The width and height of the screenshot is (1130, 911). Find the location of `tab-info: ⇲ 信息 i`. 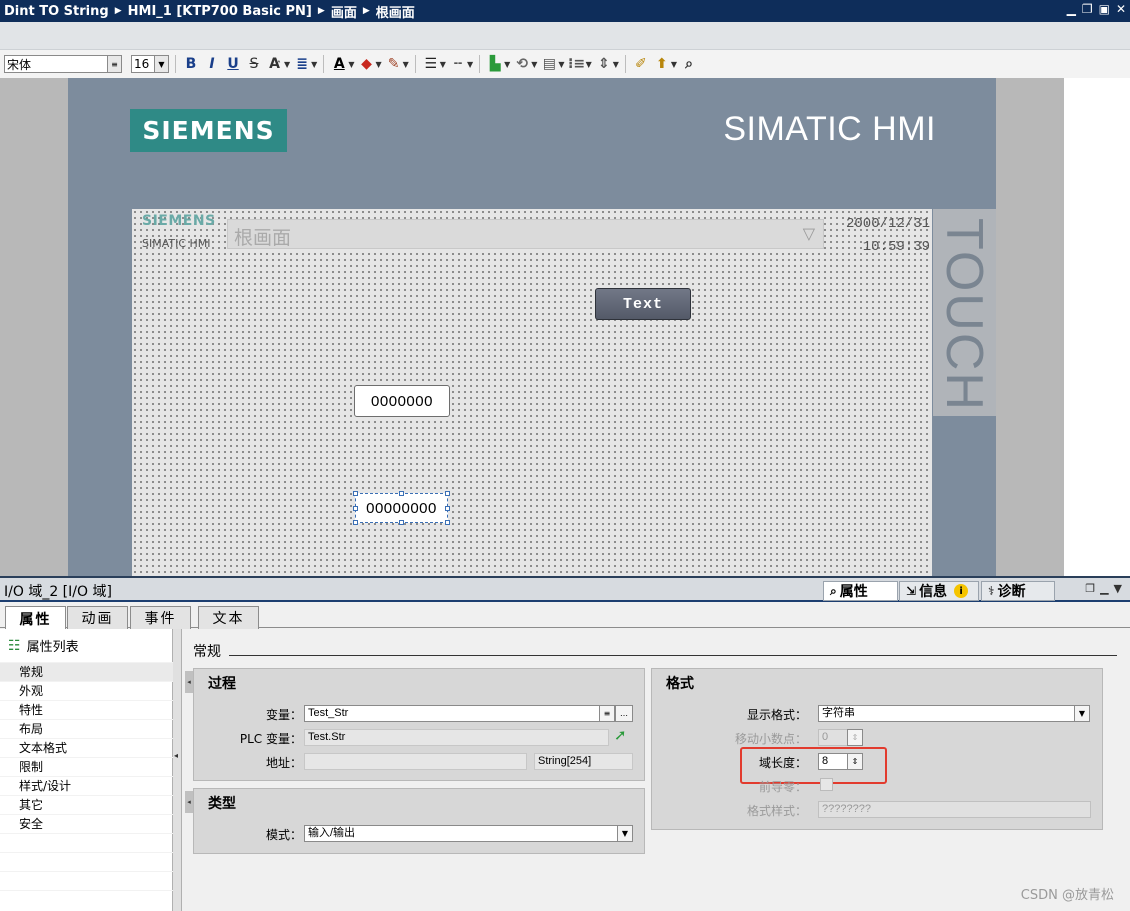

tab-info: ⇲ 信息 i is located at coordinates (939, 591).